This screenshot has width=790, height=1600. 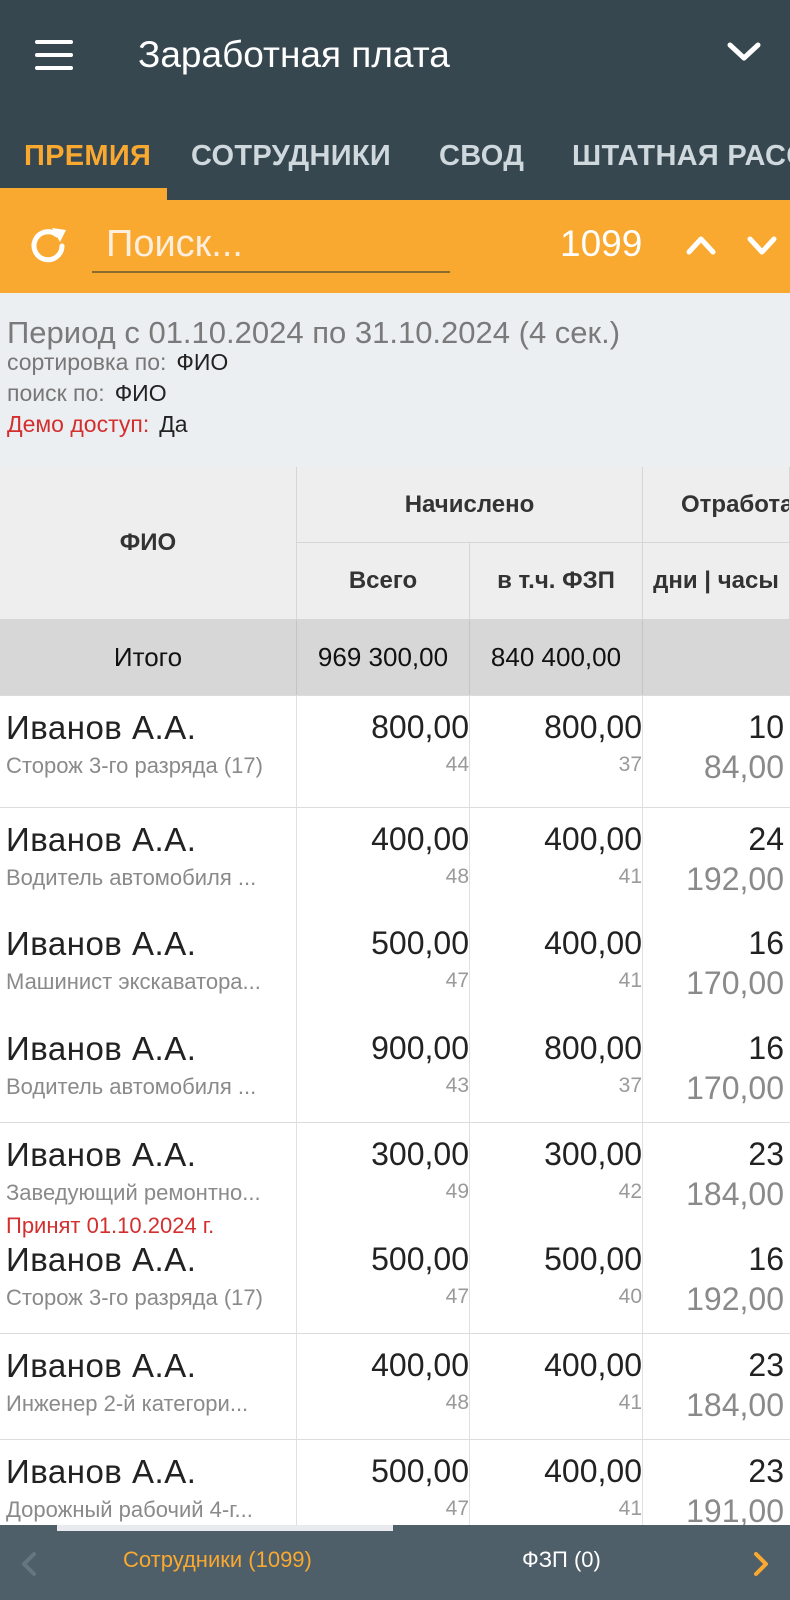 What do you see at coordinates (701, 245) in the screenshot?
I see `chevron-up-icon` at bounding box center [701, 245].